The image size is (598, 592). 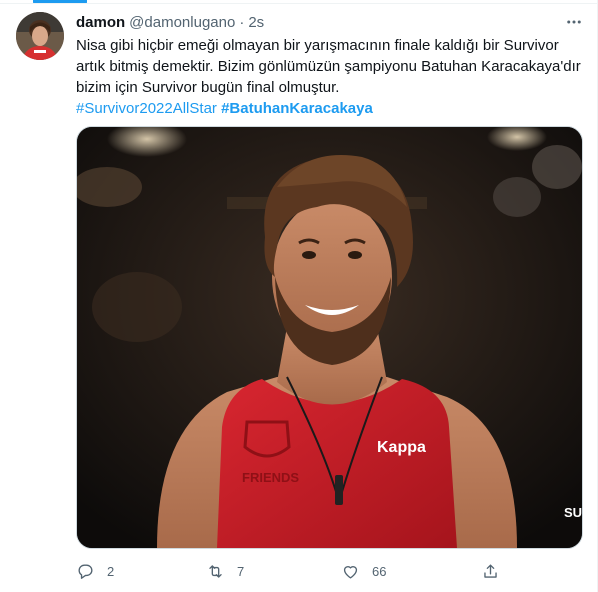 What do you see at coordinates (379, 571) in the screenshot?
I see `like-count: 66` at bounding box center [379, 571].